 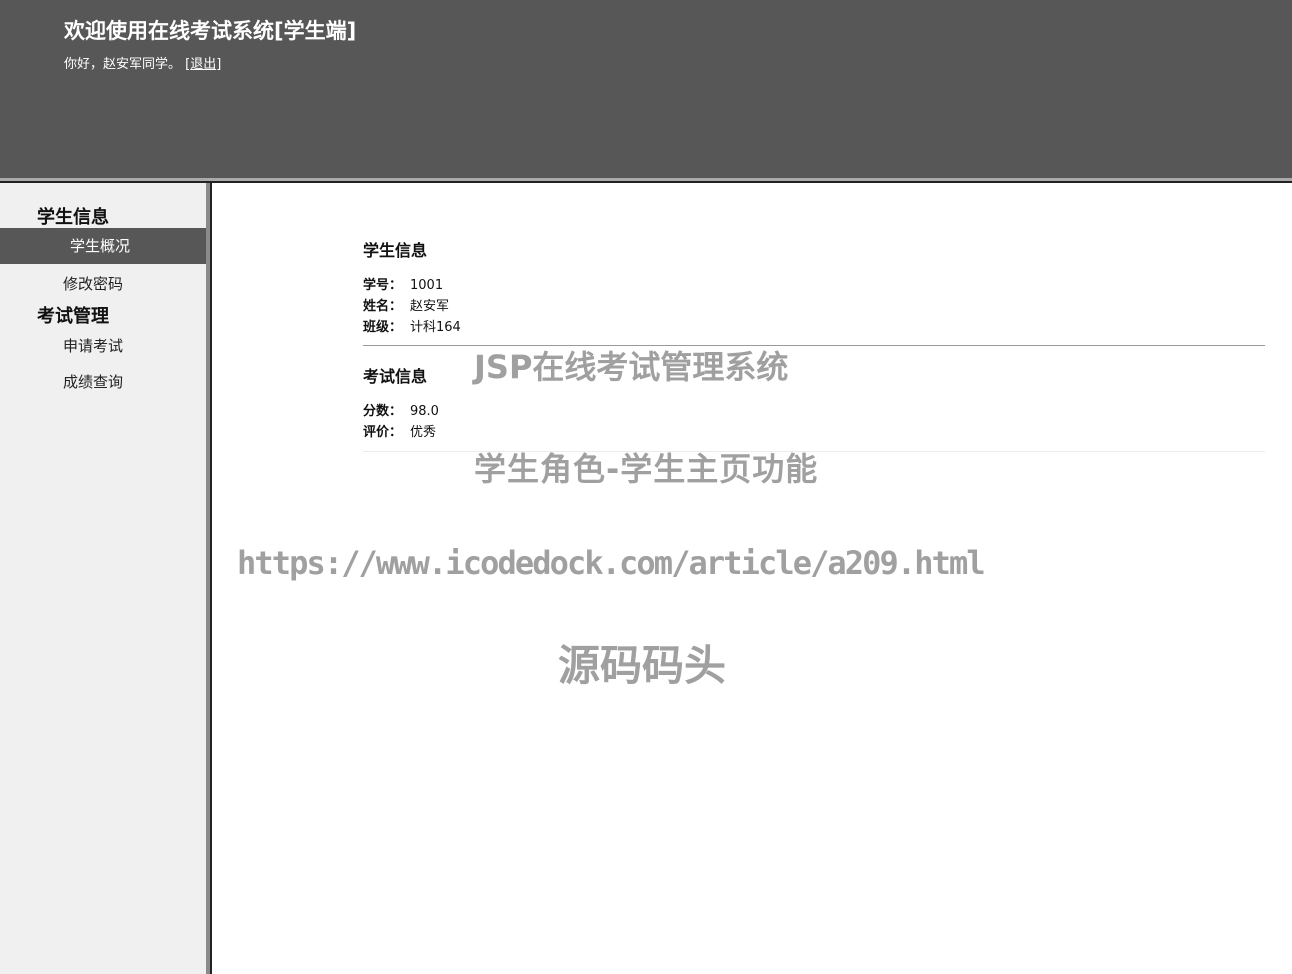 I want to click on page-title: 欢迎使用在线考试系统[学生端], so click(x=210, y=31).